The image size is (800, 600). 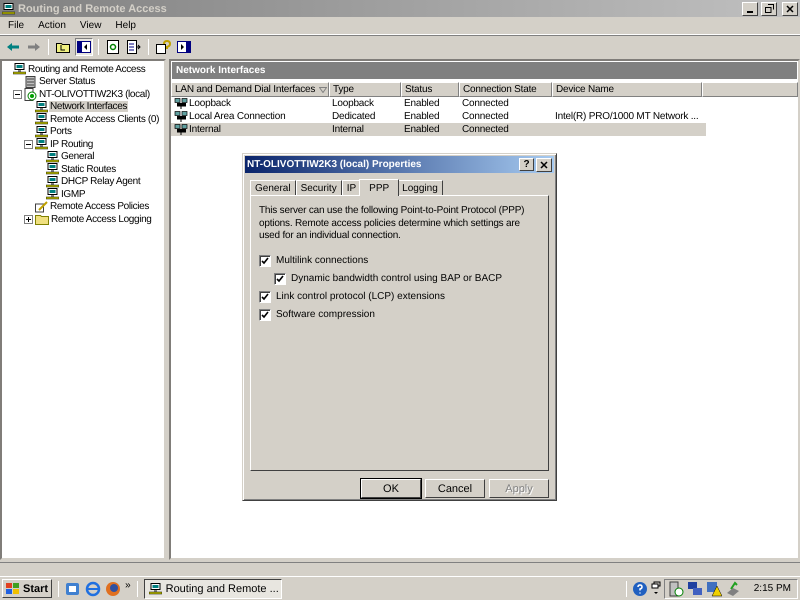 What do you see at coordinates (750, 9) in the screenshot?
I see `minimize-icon` at bounding box center [750, 9].